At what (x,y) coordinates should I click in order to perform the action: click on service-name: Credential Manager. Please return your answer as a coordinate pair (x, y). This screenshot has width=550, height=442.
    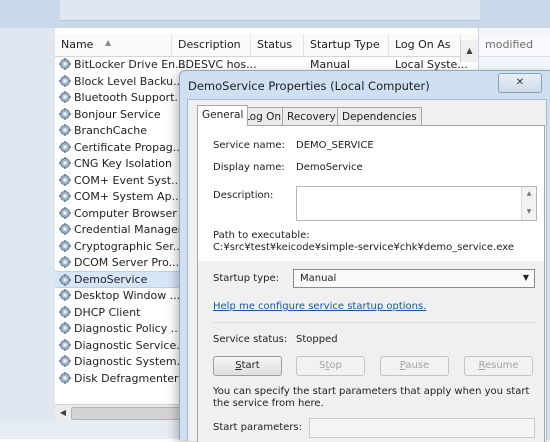
    Looking at the image, I should click on (128, 229).